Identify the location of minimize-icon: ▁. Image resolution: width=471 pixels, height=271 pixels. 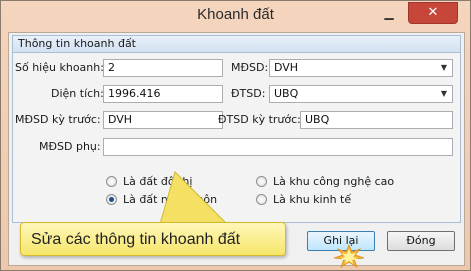
(389, 15).